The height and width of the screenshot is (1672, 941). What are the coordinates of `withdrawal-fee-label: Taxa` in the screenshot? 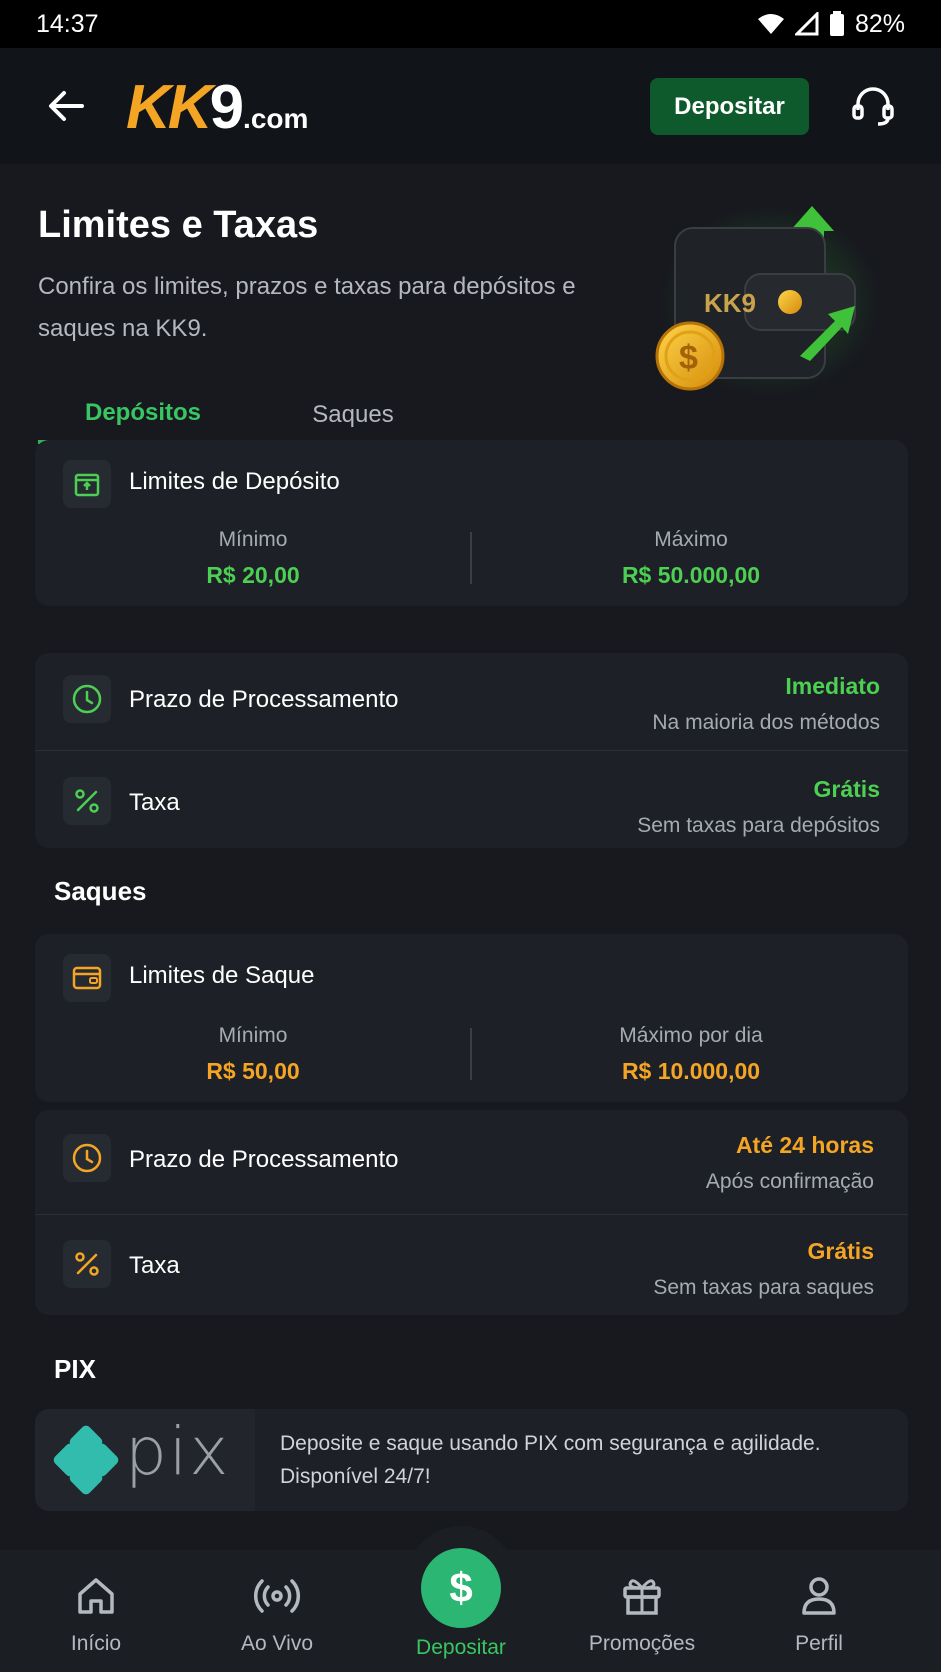 It's located at (154, 1265).